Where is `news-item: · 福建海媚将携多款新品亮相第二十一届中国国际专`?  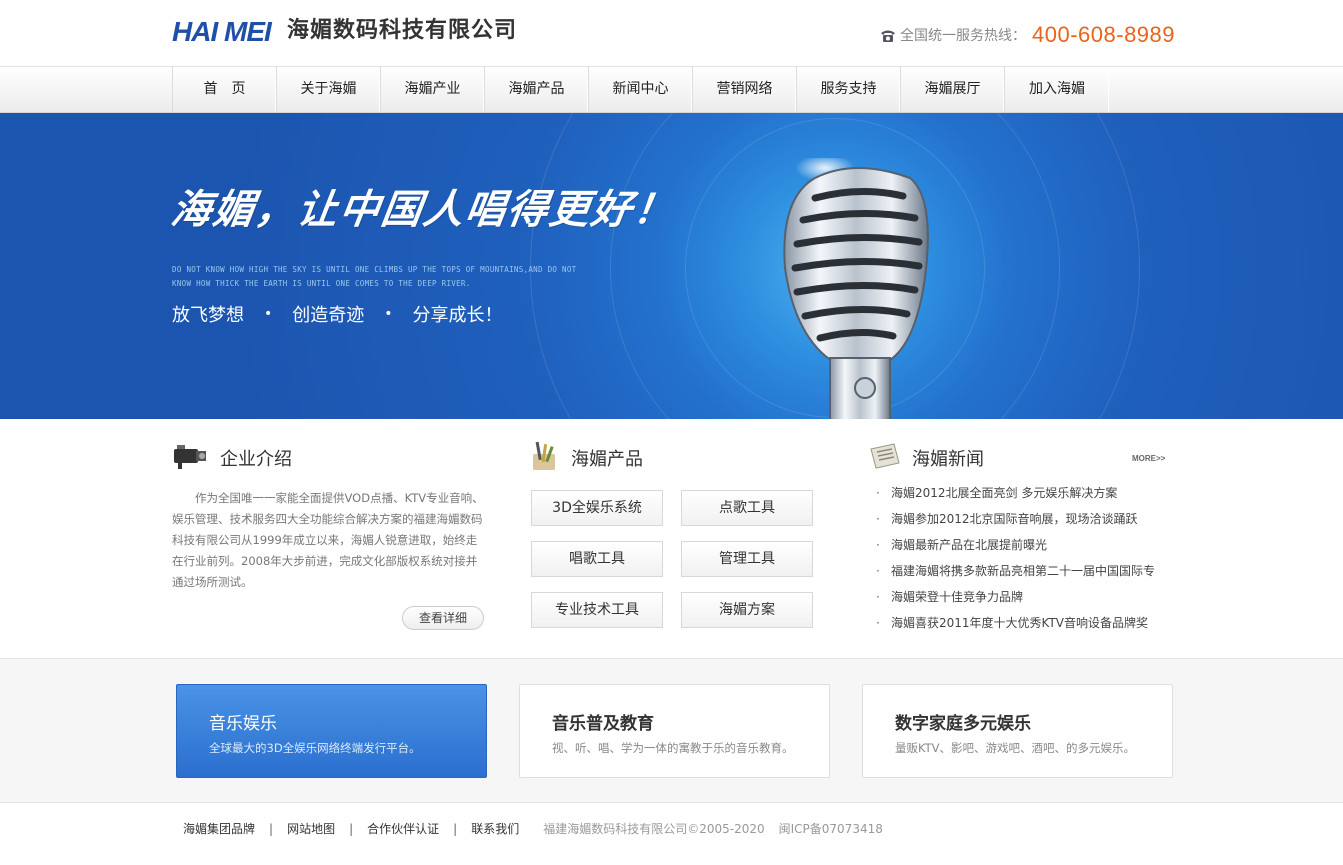 news-item: · 福建海媚将携多款新品亮相第二十一届中国国际专 is located at coordinates (1021, 575).